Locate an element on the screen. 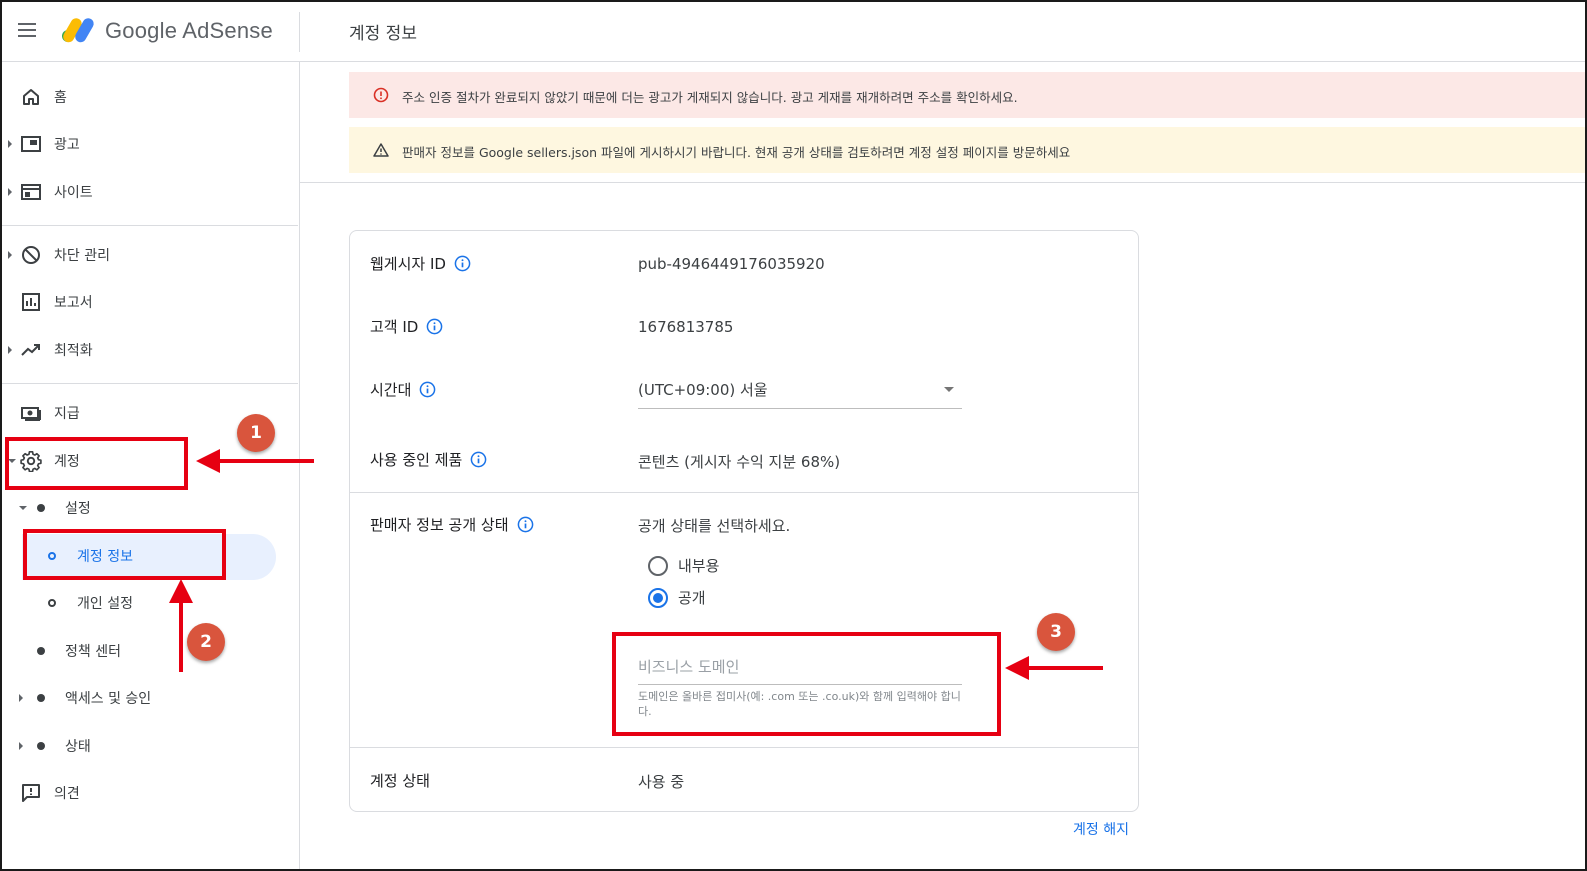  step-badge-2: 2 is located at coordinates (206, 642).